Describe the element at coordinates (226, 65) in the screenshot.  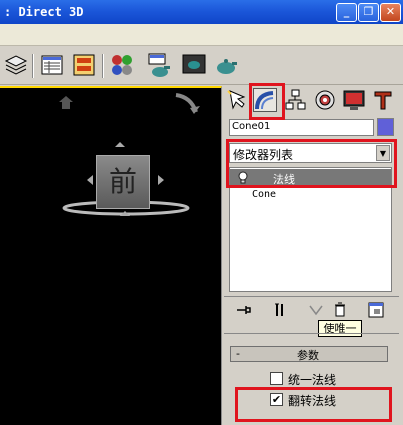
I see `quick-render-icon` at that location.